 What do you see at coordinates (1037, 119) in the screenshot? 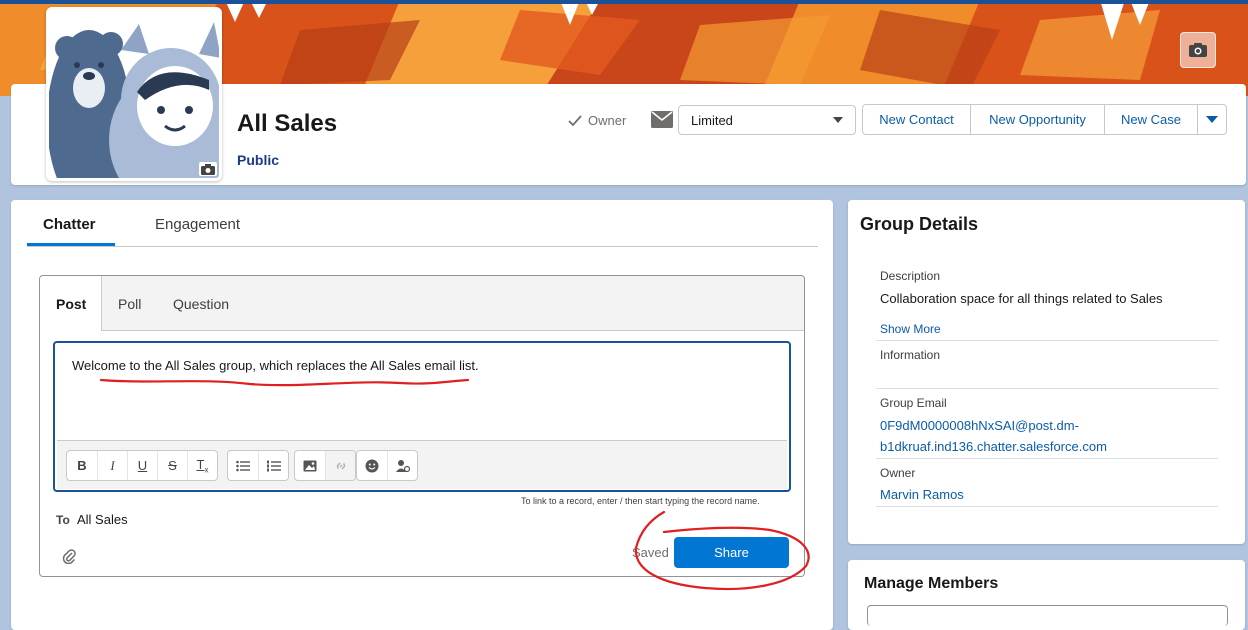
I see `new-opportunity-button: New Opportunity` at bounding box center [1037, 119].